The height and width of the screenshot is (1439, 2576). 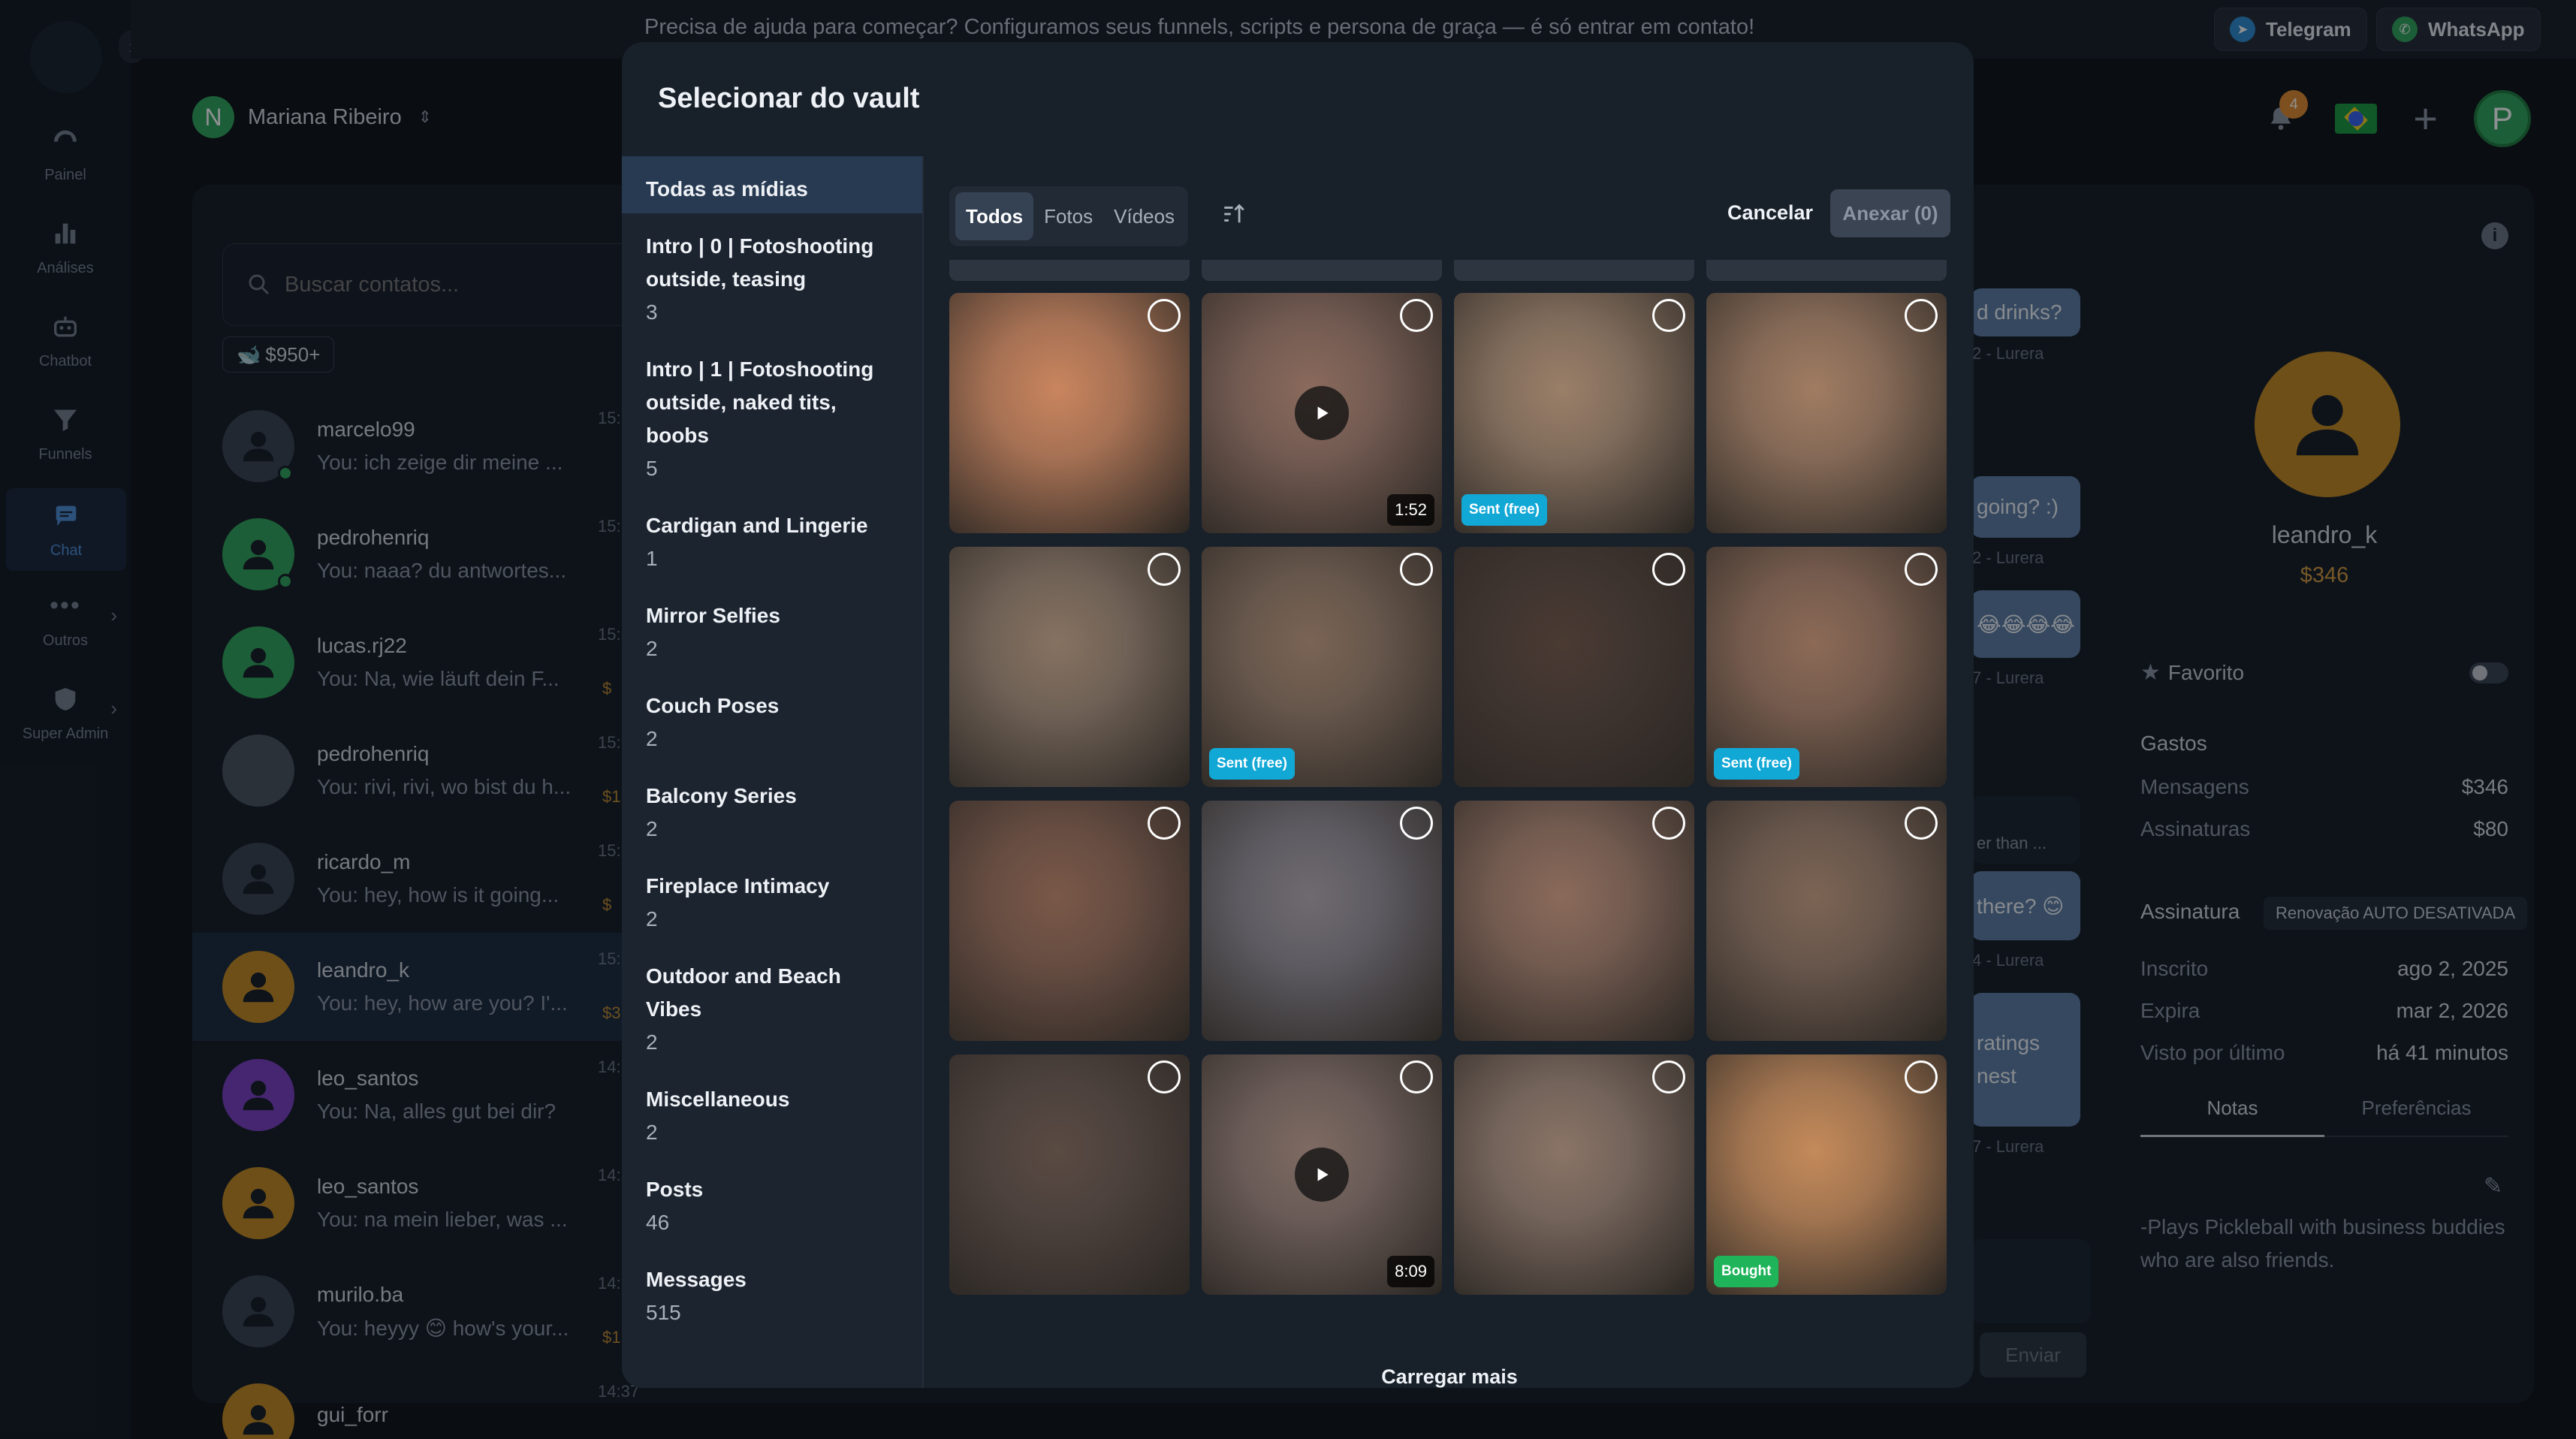 I want to click on filter-photos: Fotos, so click(x=1068, y=216).